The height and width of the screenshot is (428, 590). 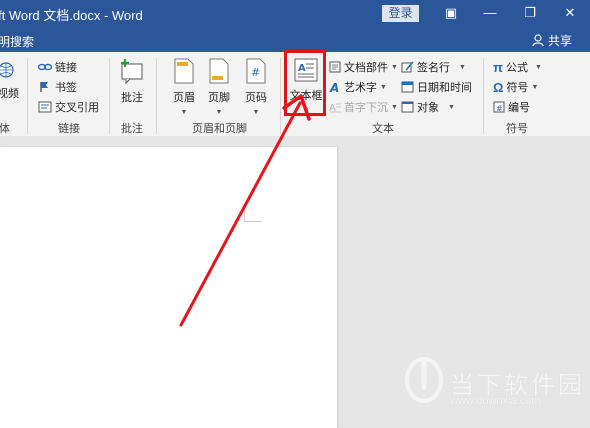 I want to click on watermark-logo-icon, so click(x=424, y=380).